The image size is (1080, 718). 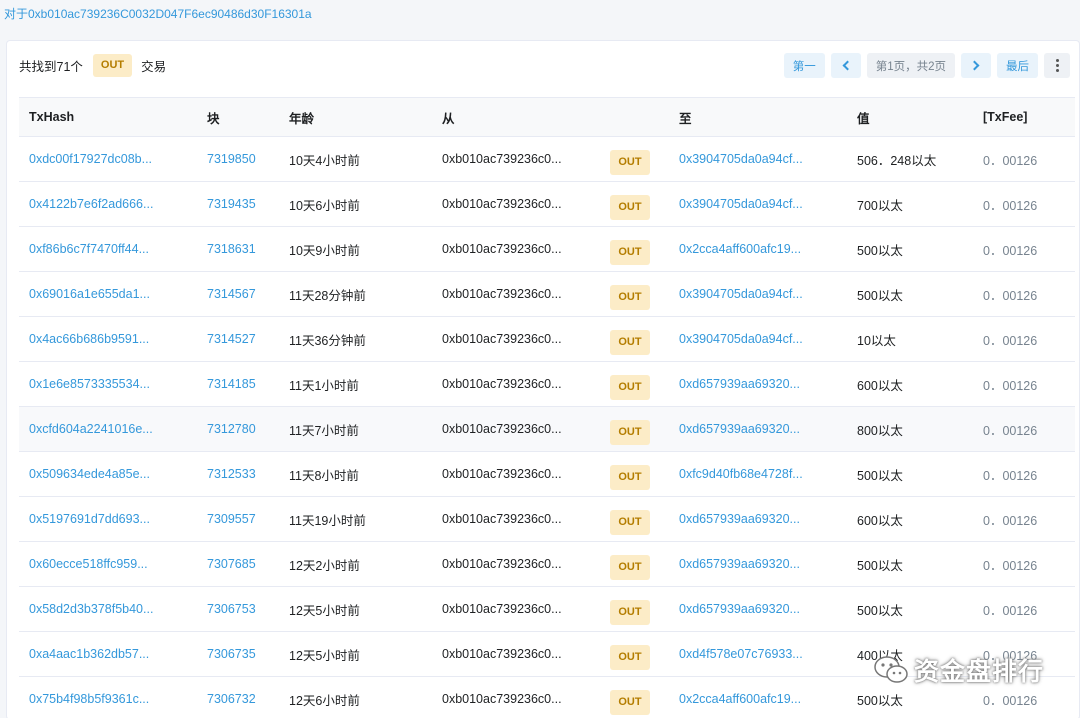 I want to click on block-link: 7319435, so click(x=231, y=204).